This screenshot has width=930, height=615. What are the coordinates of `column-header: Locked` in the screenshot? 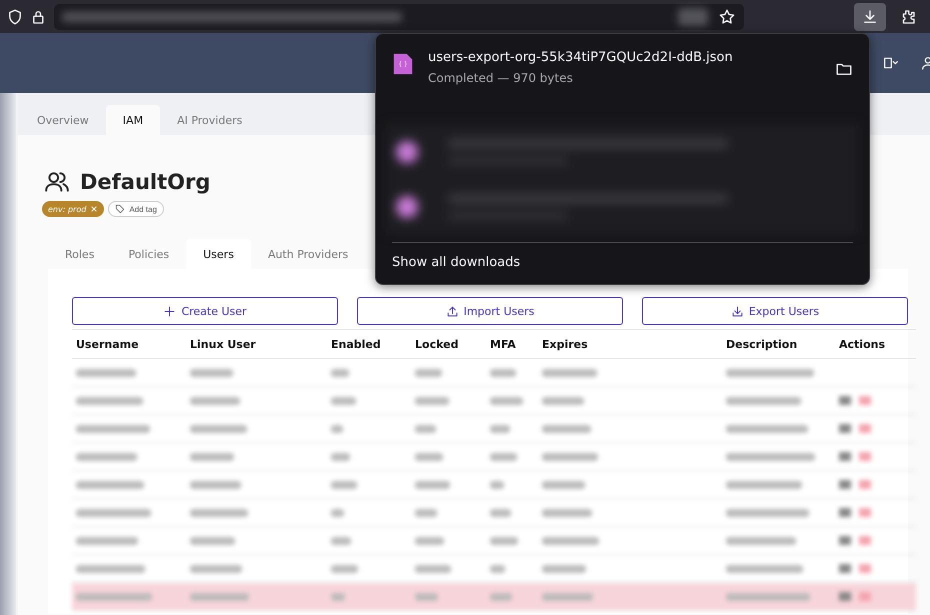 It's located at (437, 344).